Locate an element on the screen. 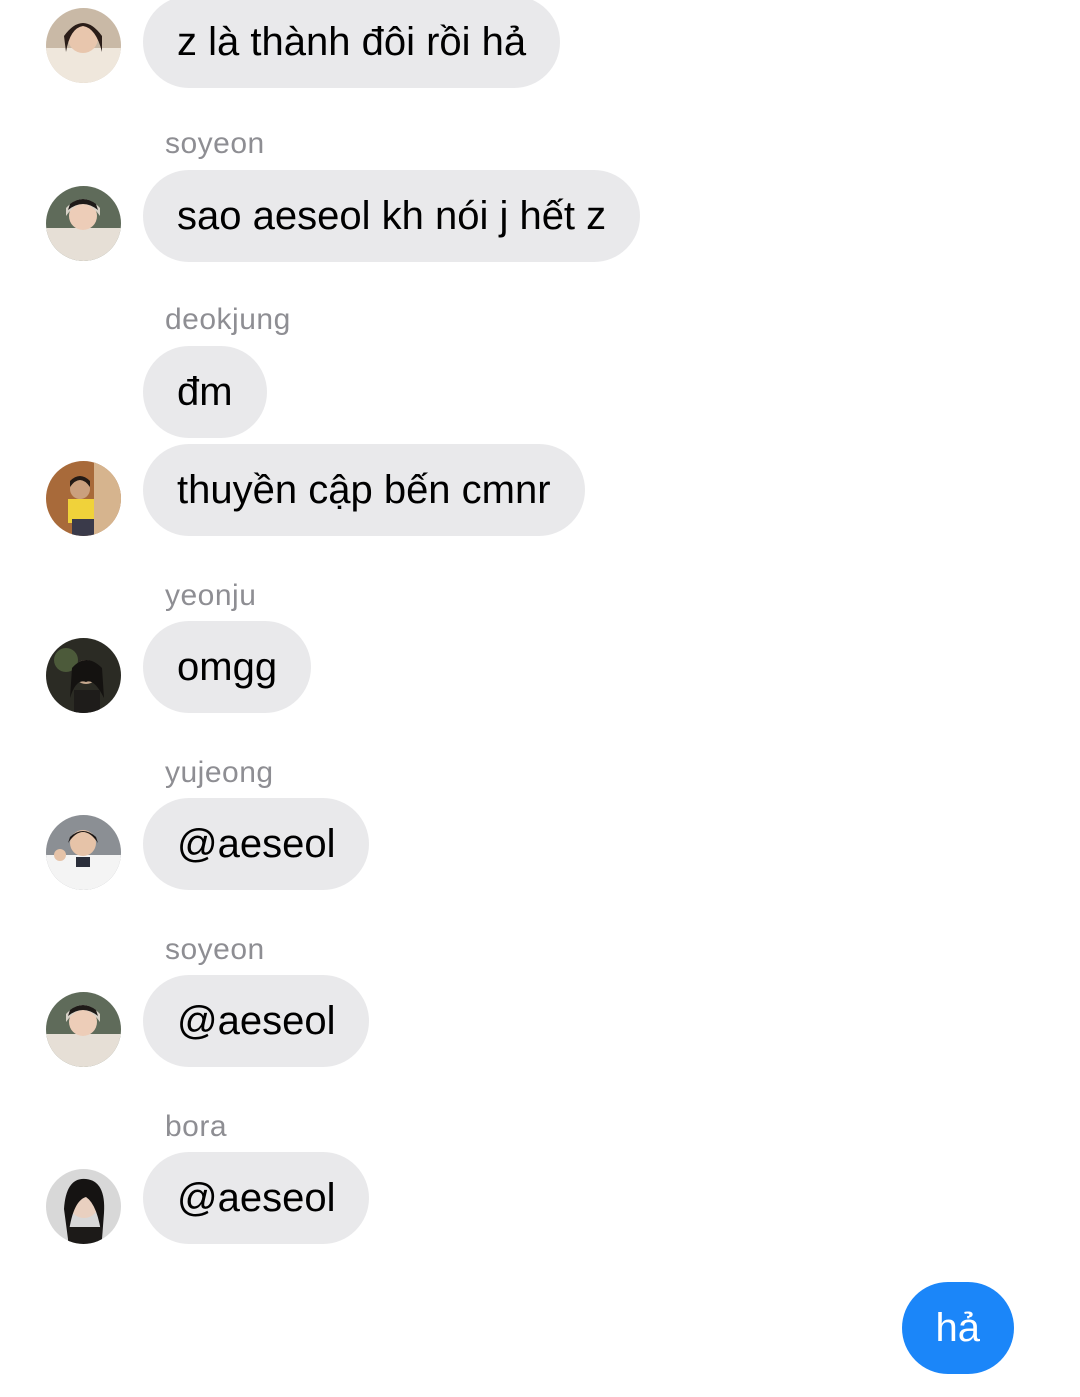  message-bubble: đm is located at coordinates (205, 392).